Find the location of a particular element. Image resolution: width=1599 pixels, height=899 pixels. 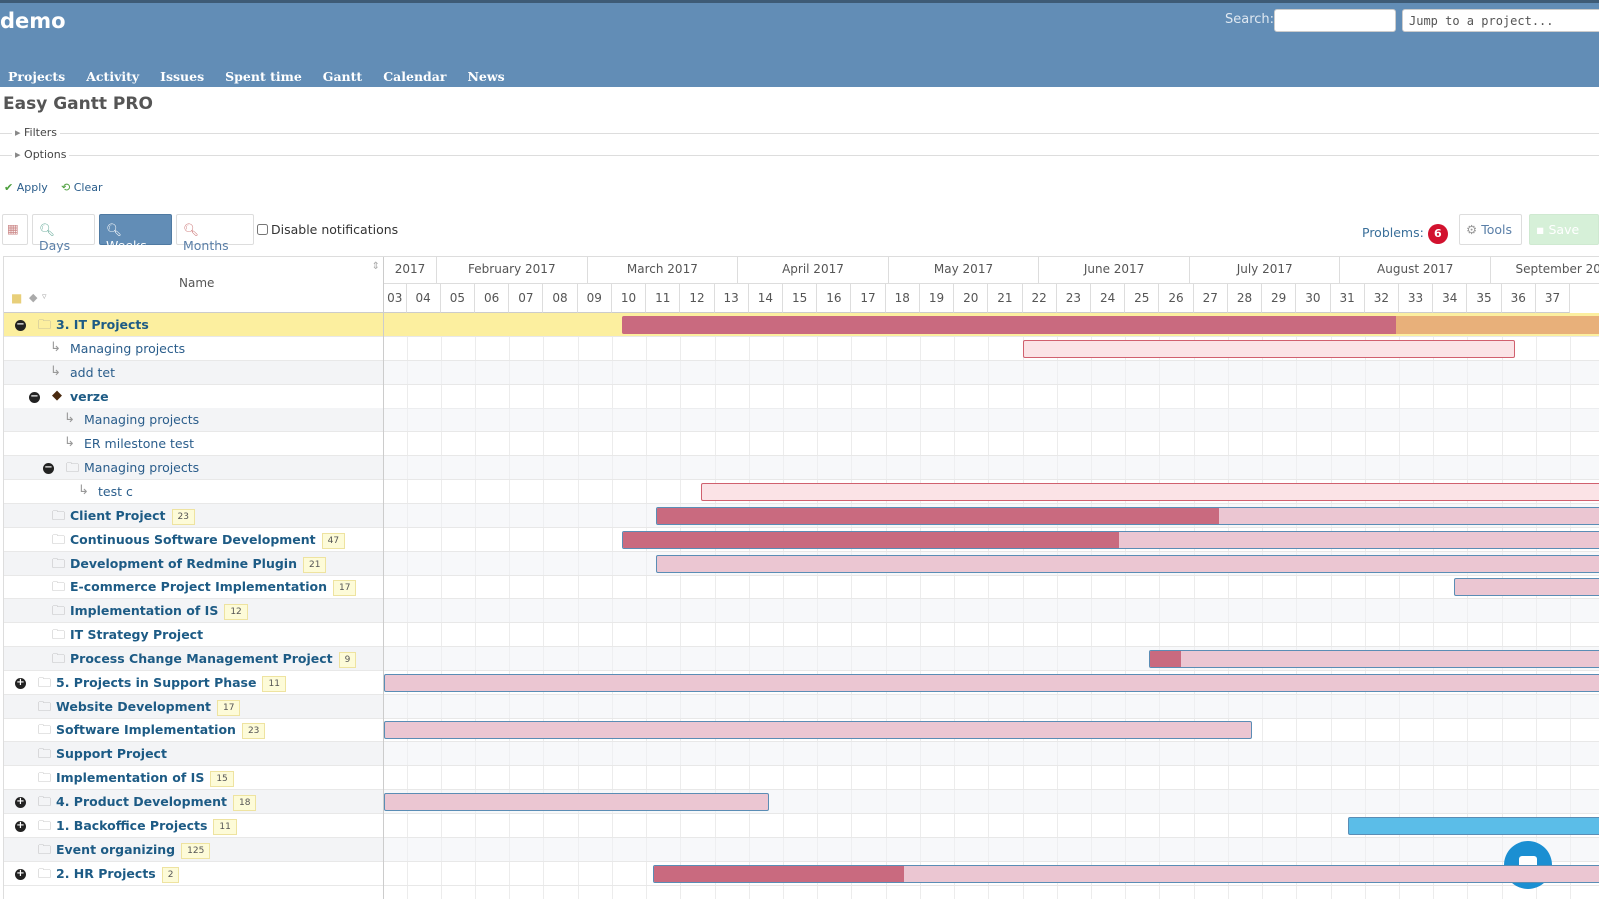

row-name: verze is located at coordinates (89, 396).